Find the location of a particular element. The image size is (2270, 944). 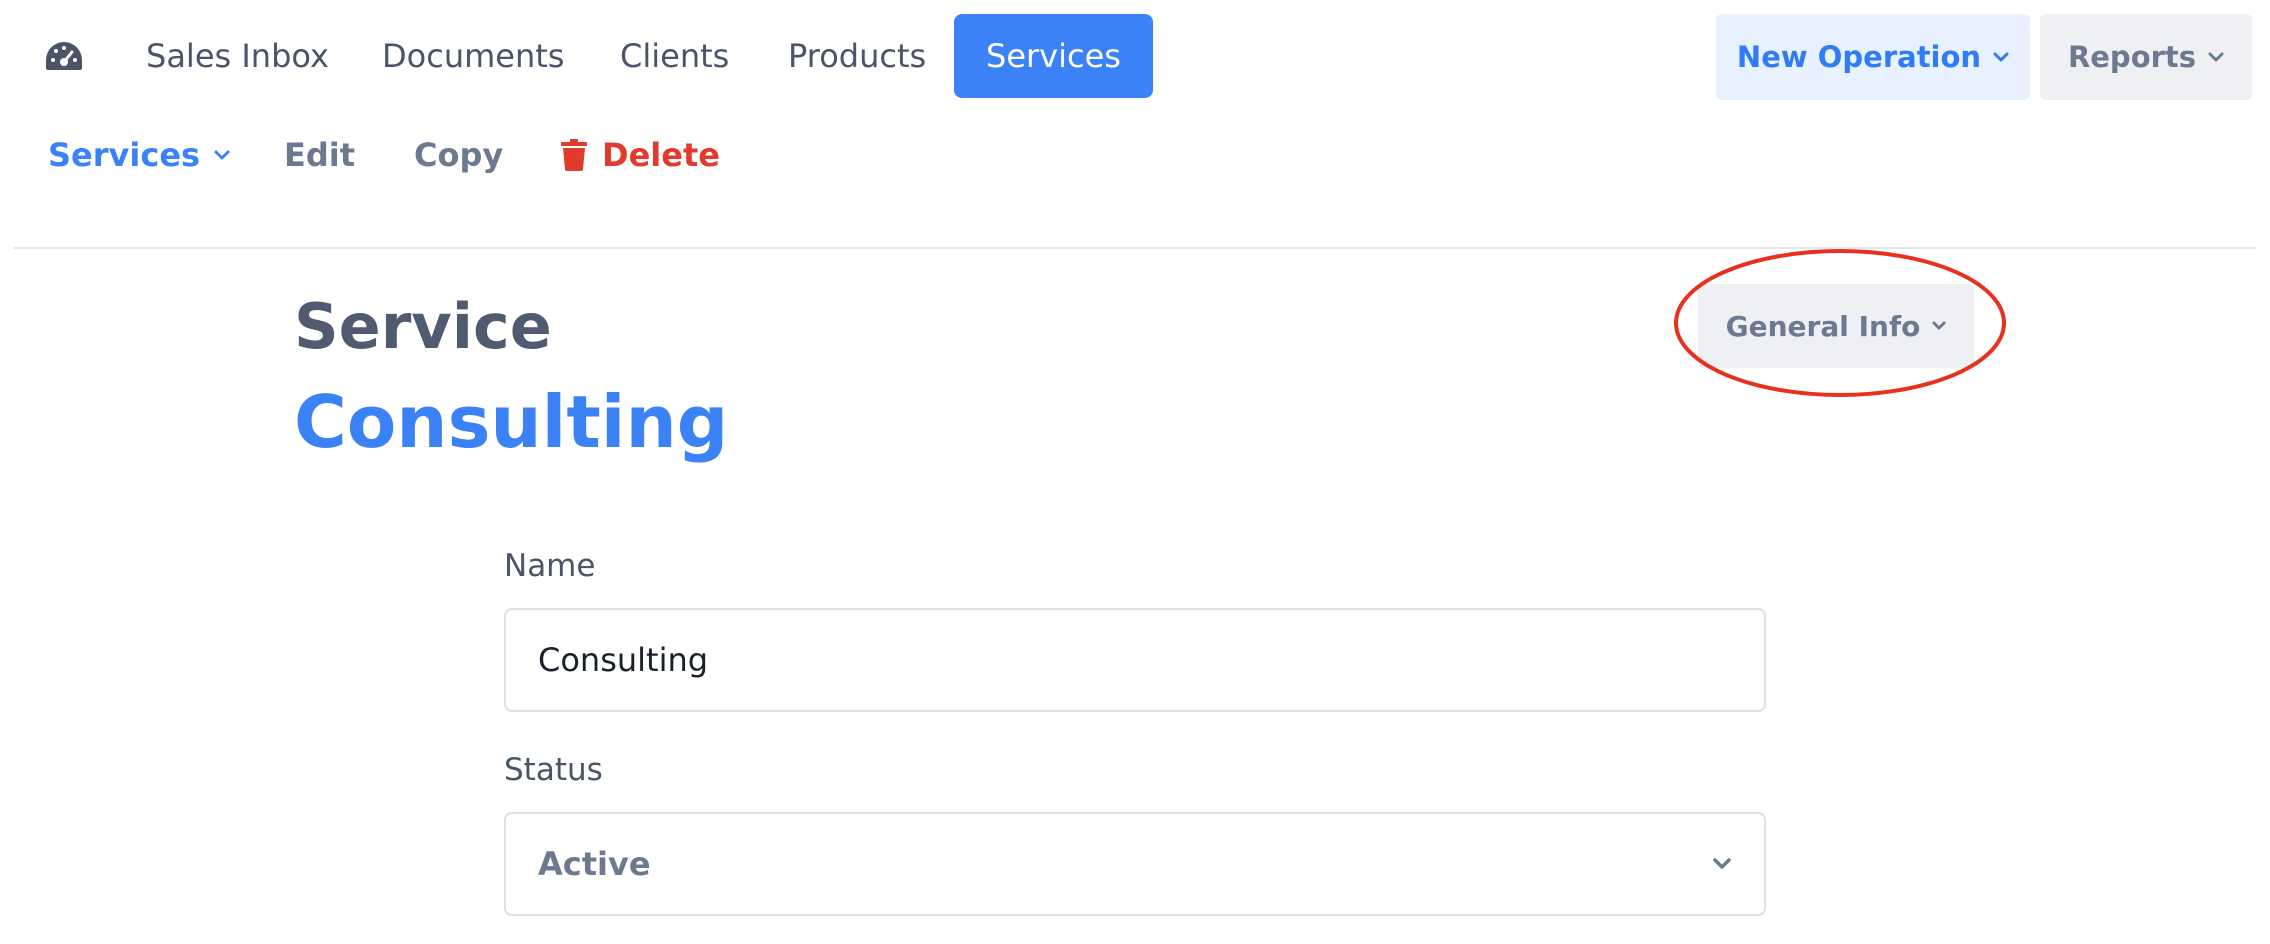

delete-button: Delete is located at coordinates (640, 155).